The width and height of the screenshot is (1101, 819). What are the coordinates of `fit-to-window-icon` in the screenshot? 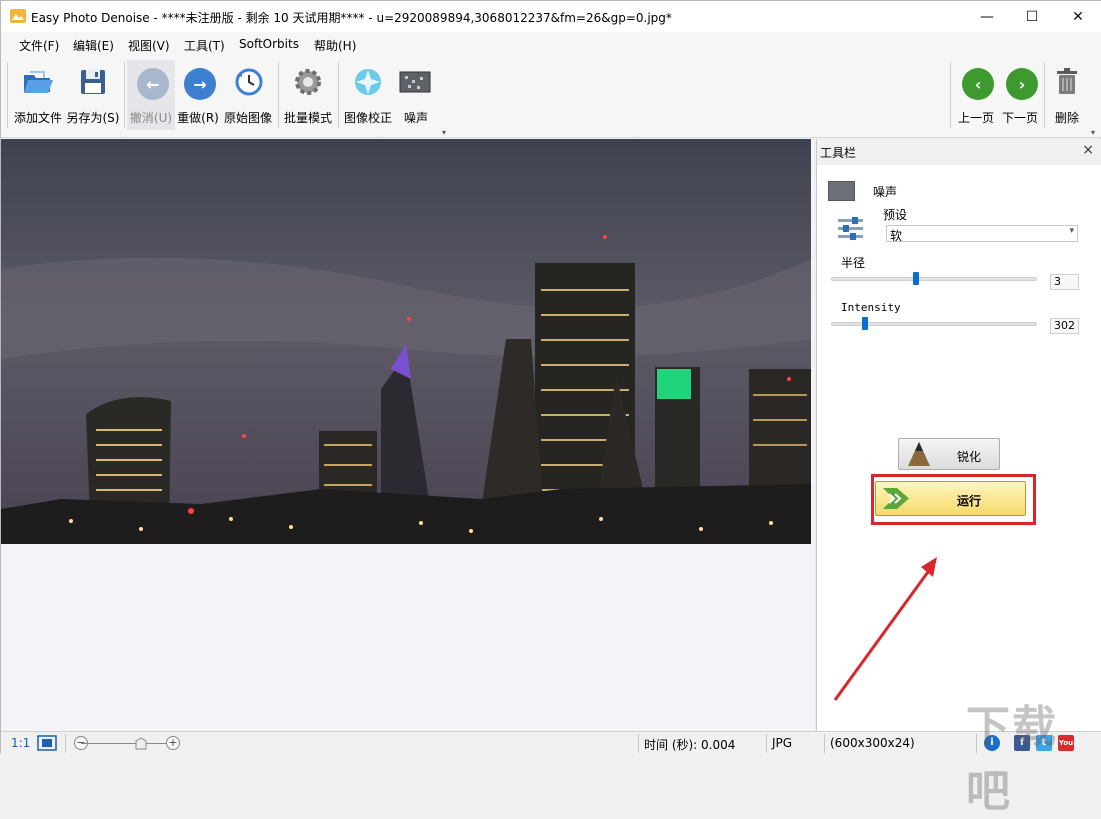 It's located at (47, 743).